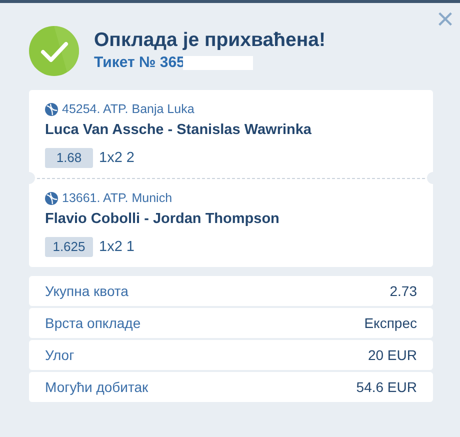 The width and height of the screenshot is (460, 437). I want to click on summary-value: 2.73, so click(403, 291).